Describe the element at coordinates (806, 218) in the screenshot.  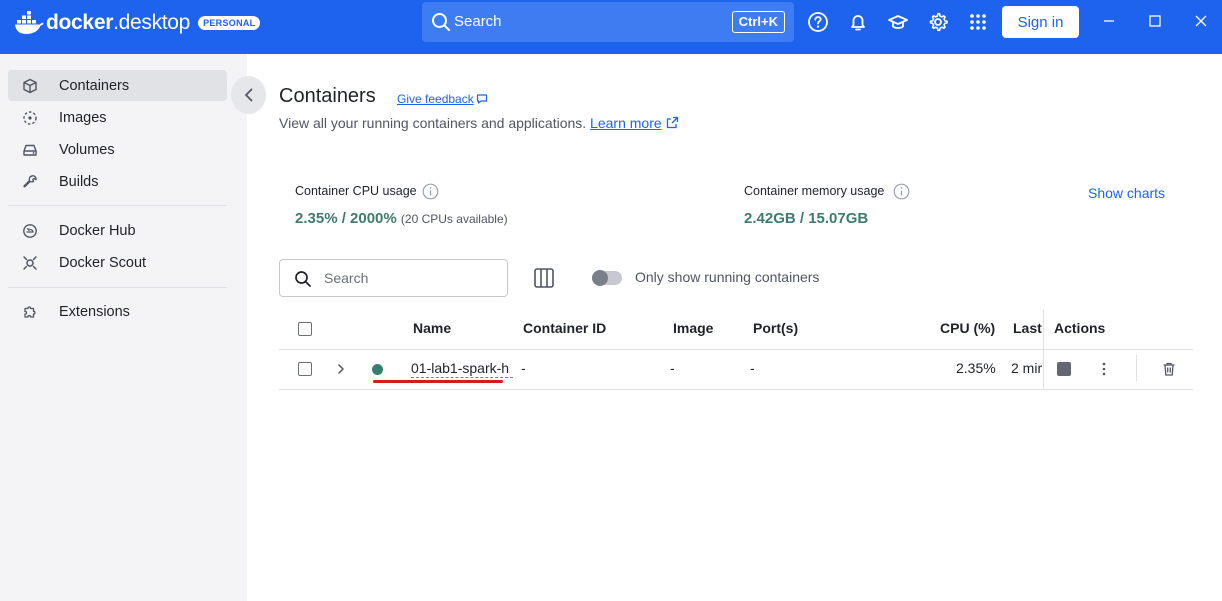
I see `memory-usage-value: 2.42GB / 15.07GB` at that location.